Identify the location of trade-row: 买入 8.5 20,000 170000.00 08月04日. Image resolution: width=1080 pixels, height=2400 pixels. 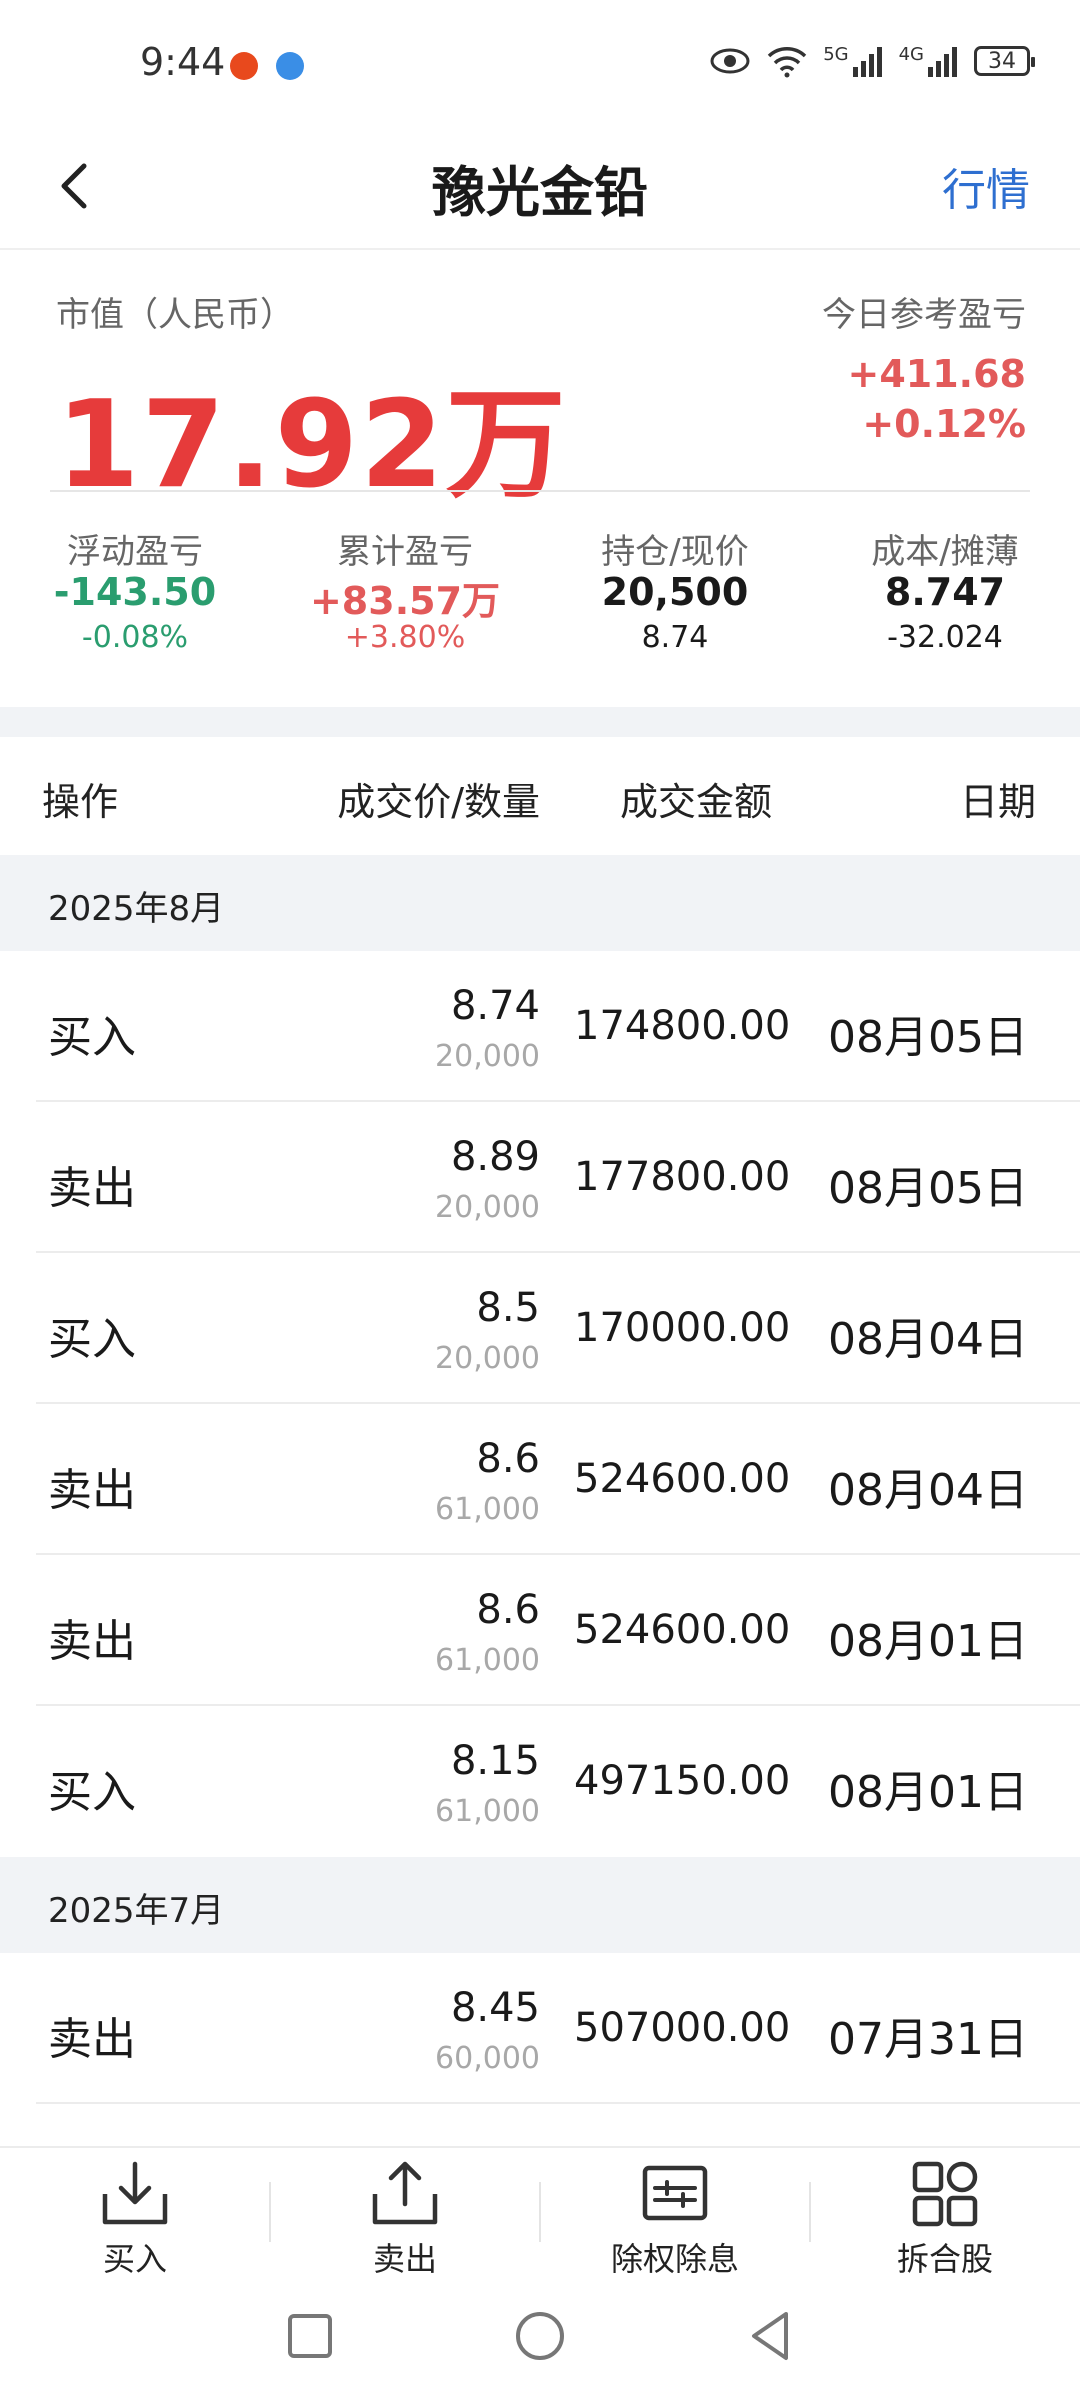
(540, 1328).